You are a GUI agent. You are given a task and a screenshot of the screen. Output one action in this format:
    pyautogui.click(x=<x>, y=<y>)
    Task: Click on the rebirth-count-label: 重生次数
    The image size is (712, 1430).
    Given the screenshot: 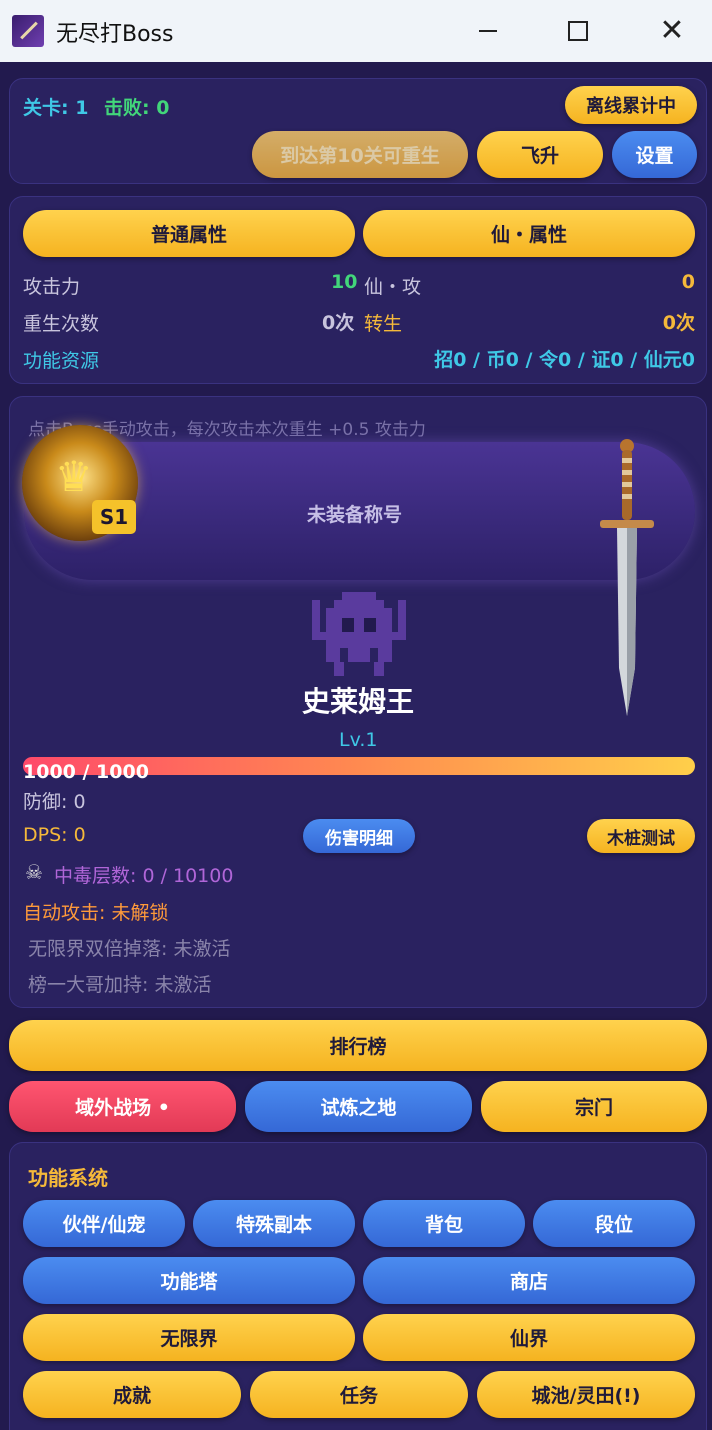 What is the action you would take?
    pyautogui.click(x=61, y=324)
    